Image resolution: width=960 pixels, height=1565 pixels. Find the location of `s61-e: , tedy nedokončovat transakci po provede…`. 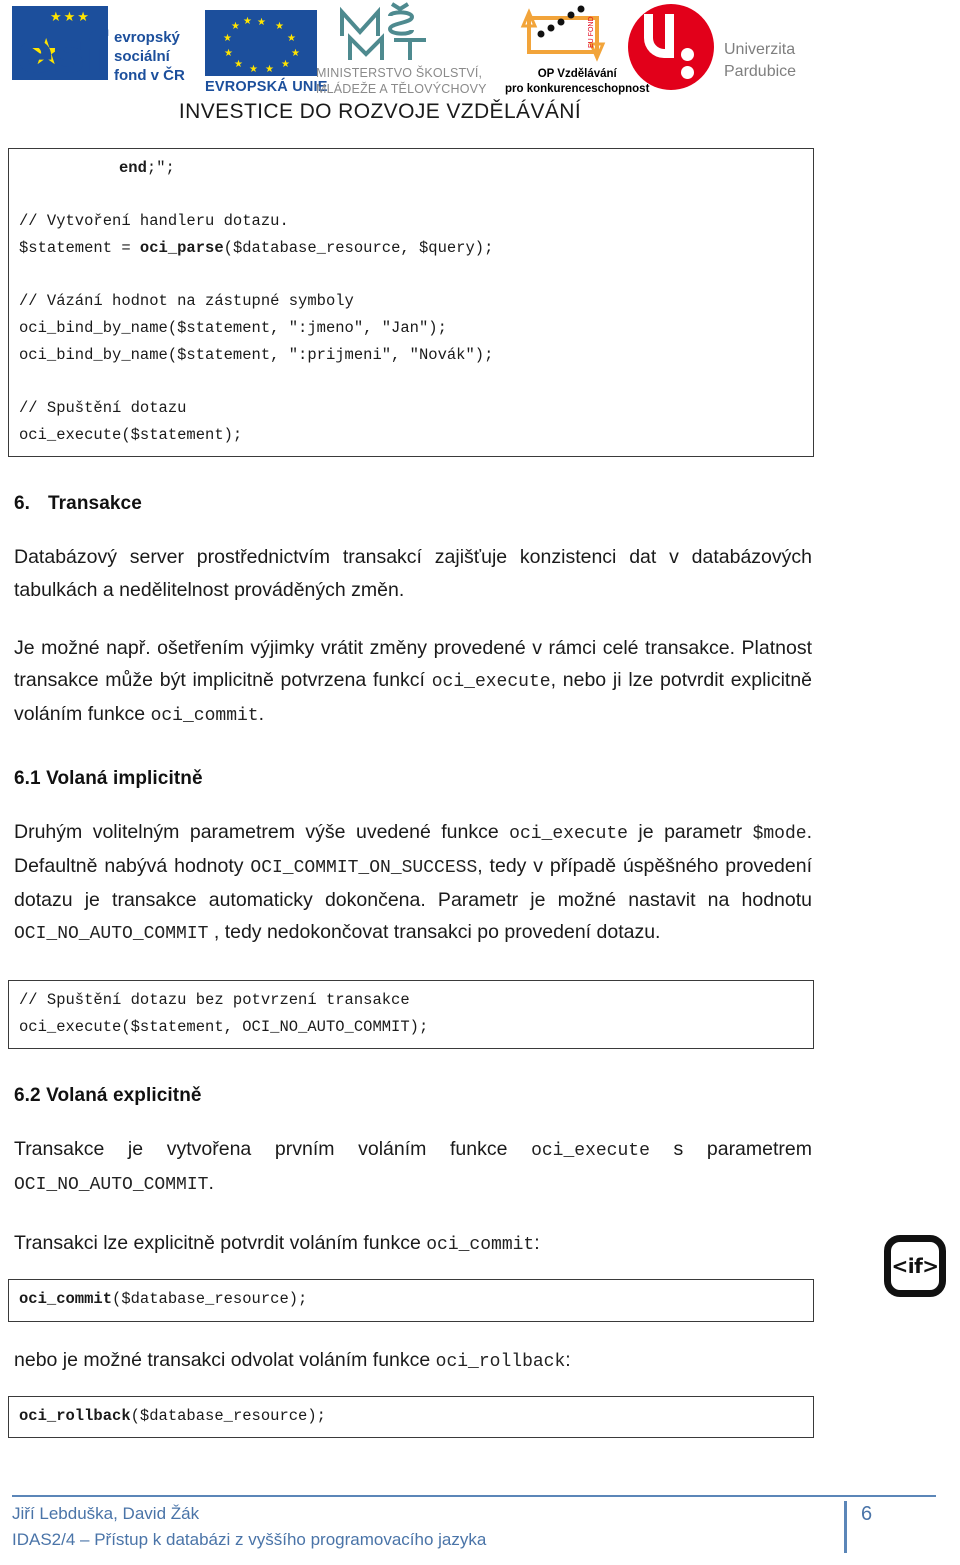

s61-e: , tedy nedokončovat transakci po provede… is located at coordinates (434, 932).